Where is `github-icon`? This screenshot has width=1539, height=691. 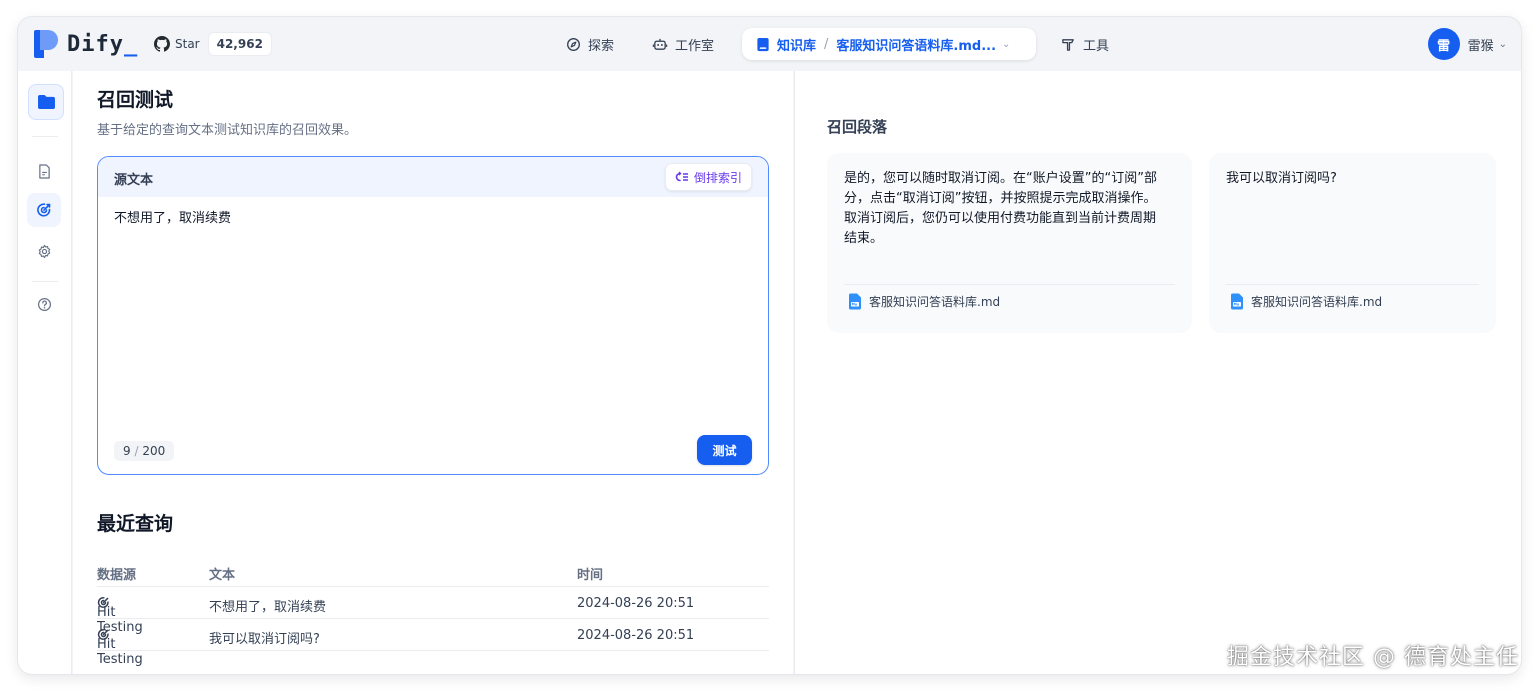 github-icon is located at coordinates (162, 44).